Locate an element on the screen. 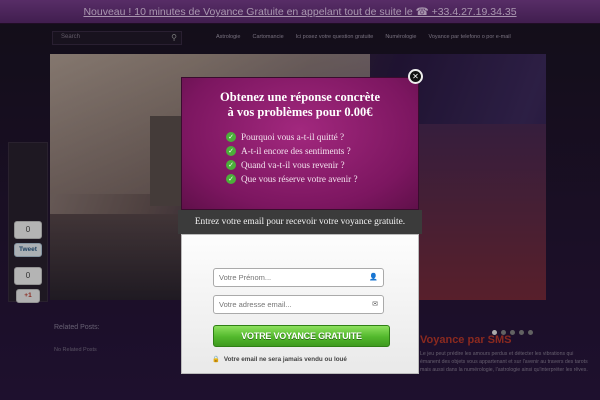 The width and height of the screenshot is (600, 400). envelope-icon: ✉ is located at coordinates (375, 304).